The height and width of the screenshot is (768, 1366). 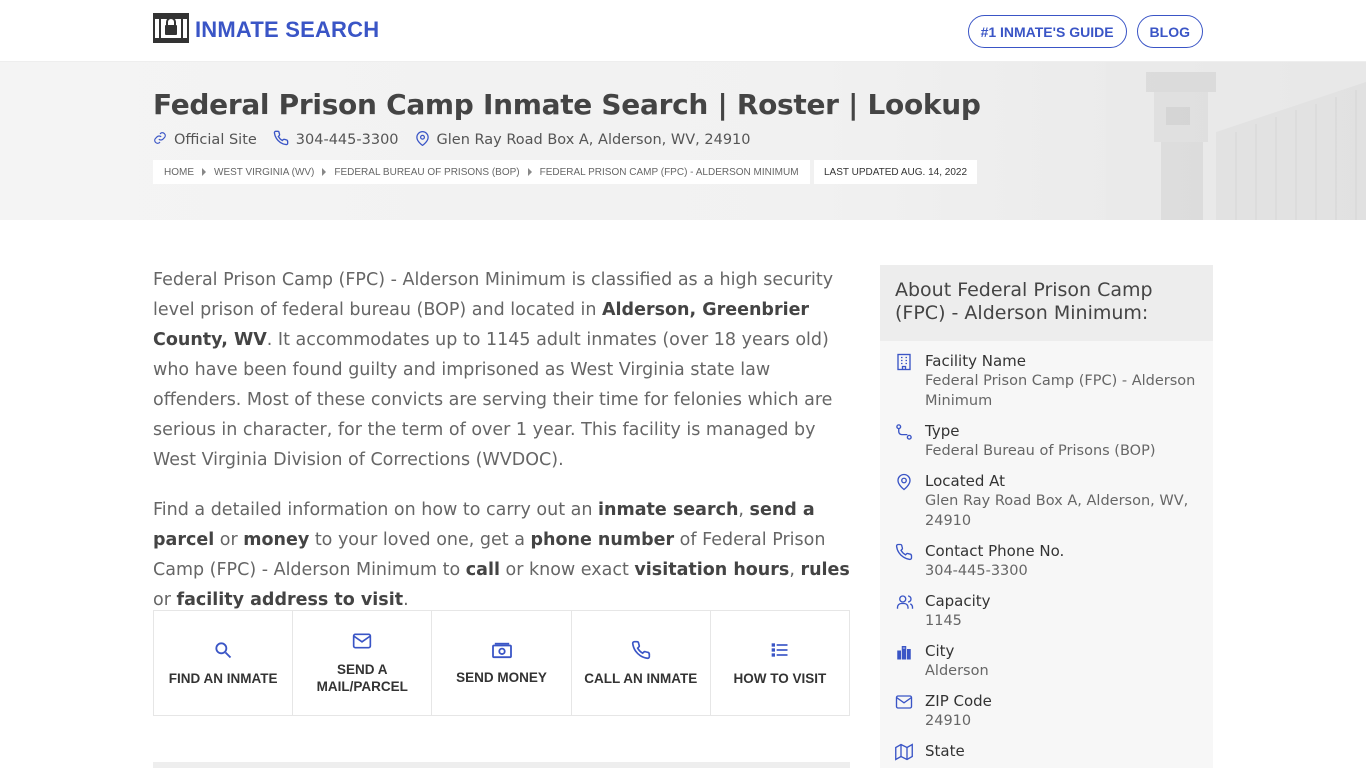 What do you see at coordinates (406, 600) in the screenshot?
I see `text-segment: .` at bounding box center [406, 600].